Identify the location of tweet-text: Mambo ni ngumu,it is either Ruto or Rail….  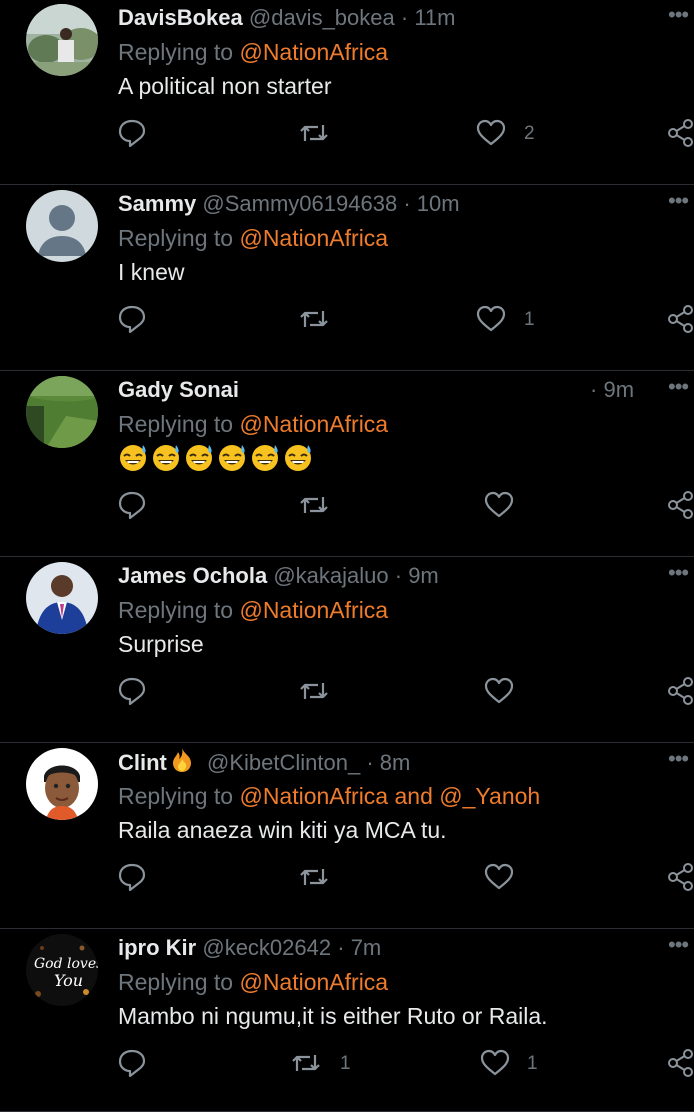
(333, 1016).